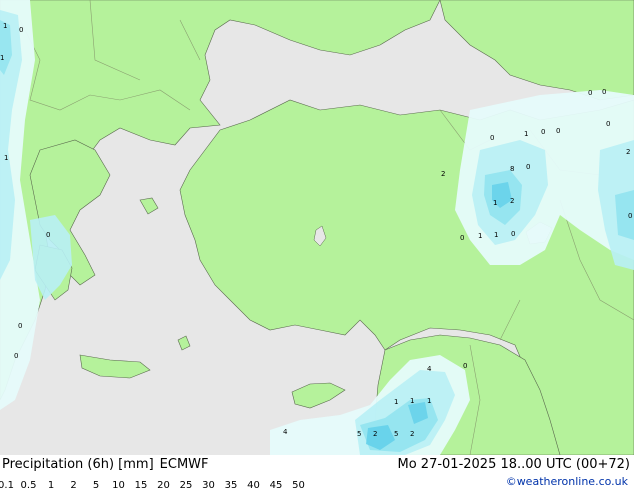 This screenshot has height=491, width=634. What do you see at coordinates (51, 485) in the screenshot?
I see `legend-scale-label: 1` at bounding box center [51, 485].